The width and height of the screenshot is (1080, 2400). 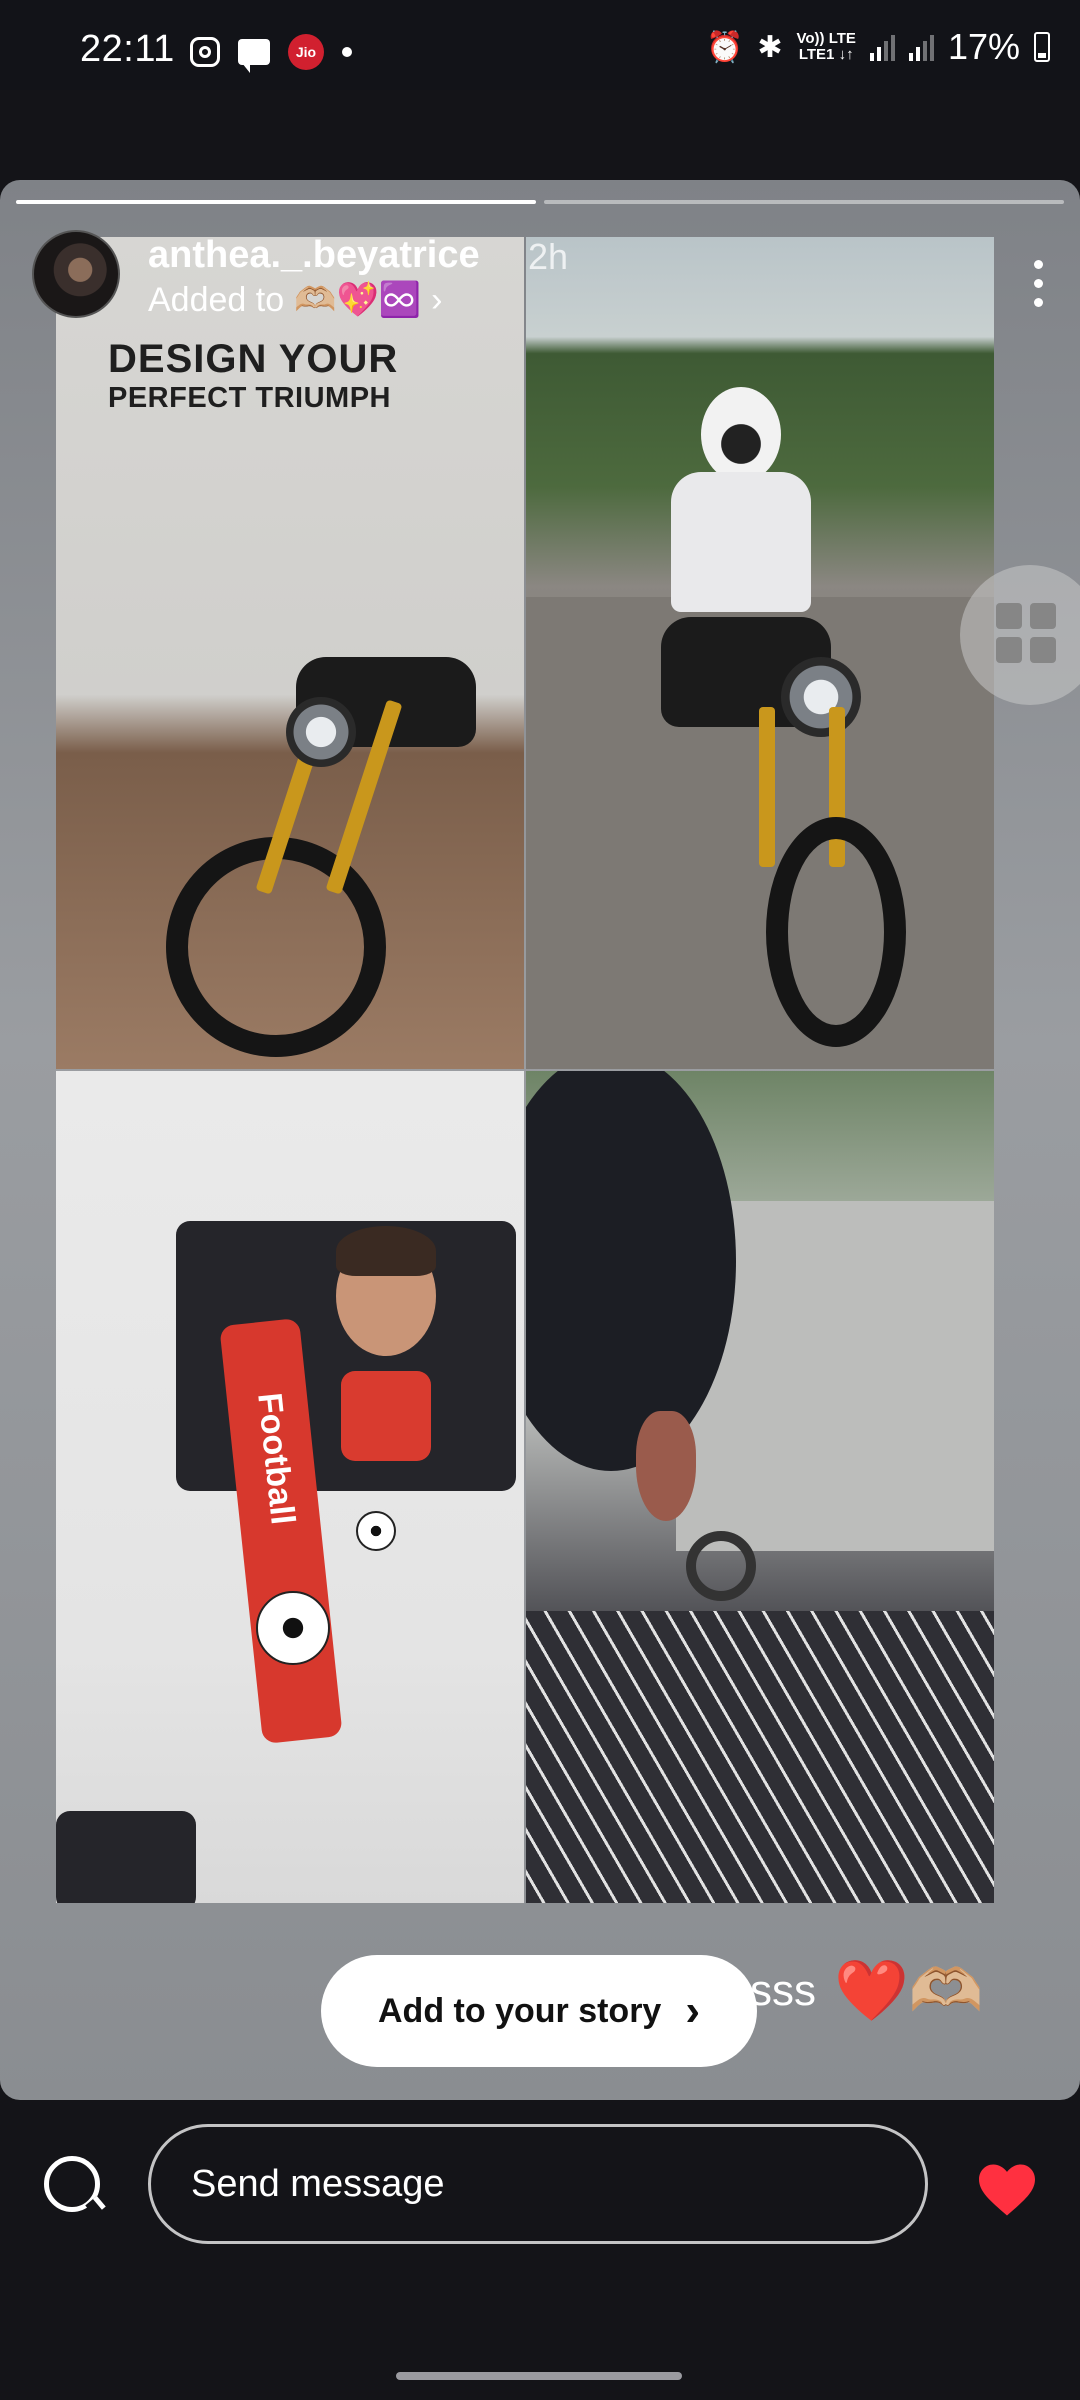 What do you see at coordinates (386, 1416) in the screenshot?
I see `figure-body` at bounding box center [386, 1416].